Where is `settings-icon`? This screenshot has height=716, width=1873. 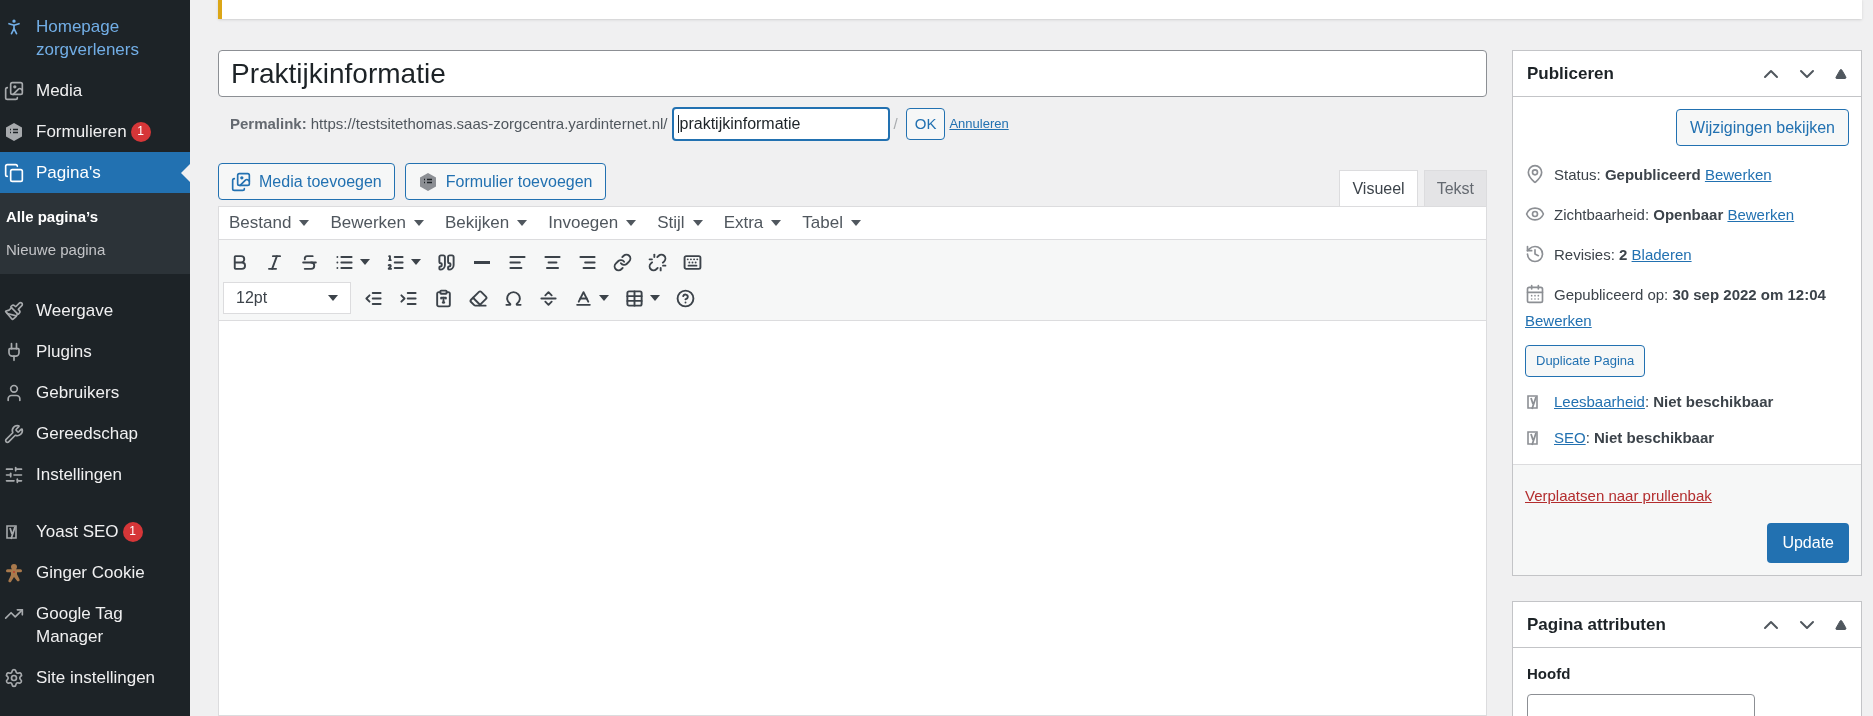
settings-icon is located at coordinates (14, 678).